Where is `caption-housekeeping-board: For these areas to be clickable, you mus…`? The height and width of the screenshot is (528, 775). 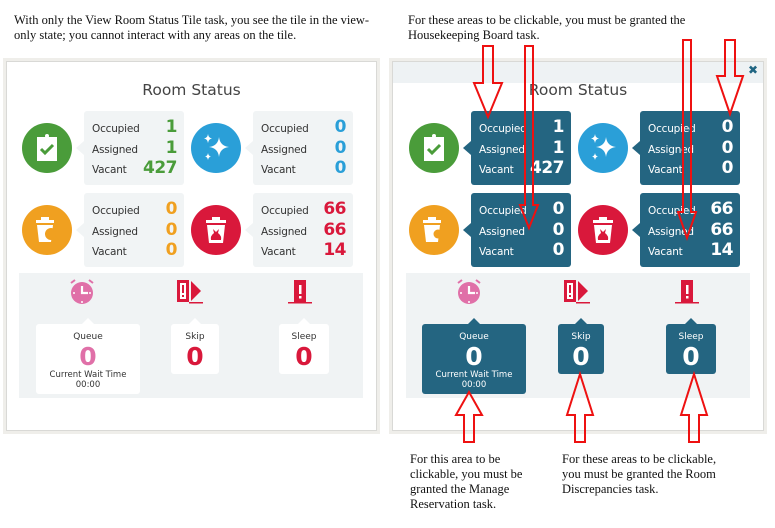
caption-housekeeping-board: For these areas to be clickable, you mus… is located at coordinates (547, 27).